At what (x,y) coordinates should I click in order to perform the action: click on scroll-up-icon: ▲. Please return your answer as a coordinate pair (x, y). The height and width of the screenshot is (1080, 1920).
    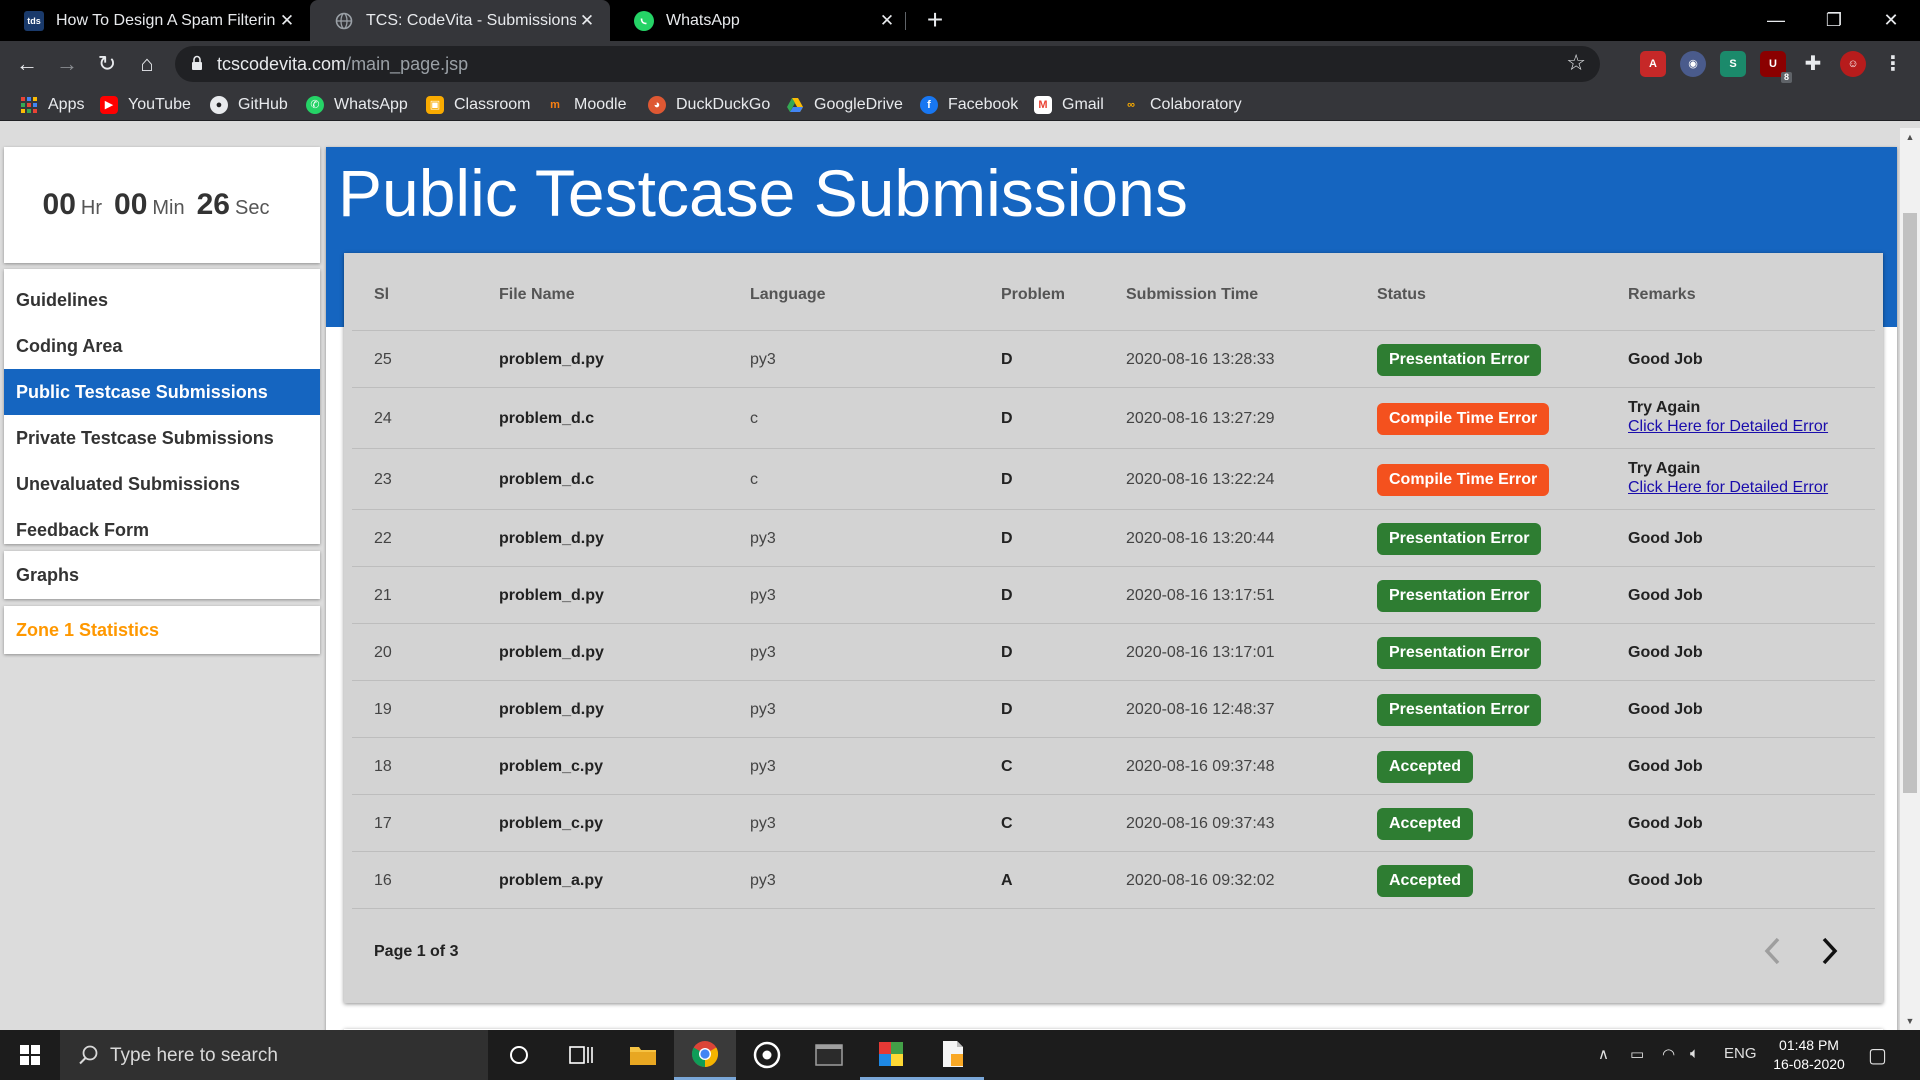
    Looking at the image, I should click on (1910, 137).